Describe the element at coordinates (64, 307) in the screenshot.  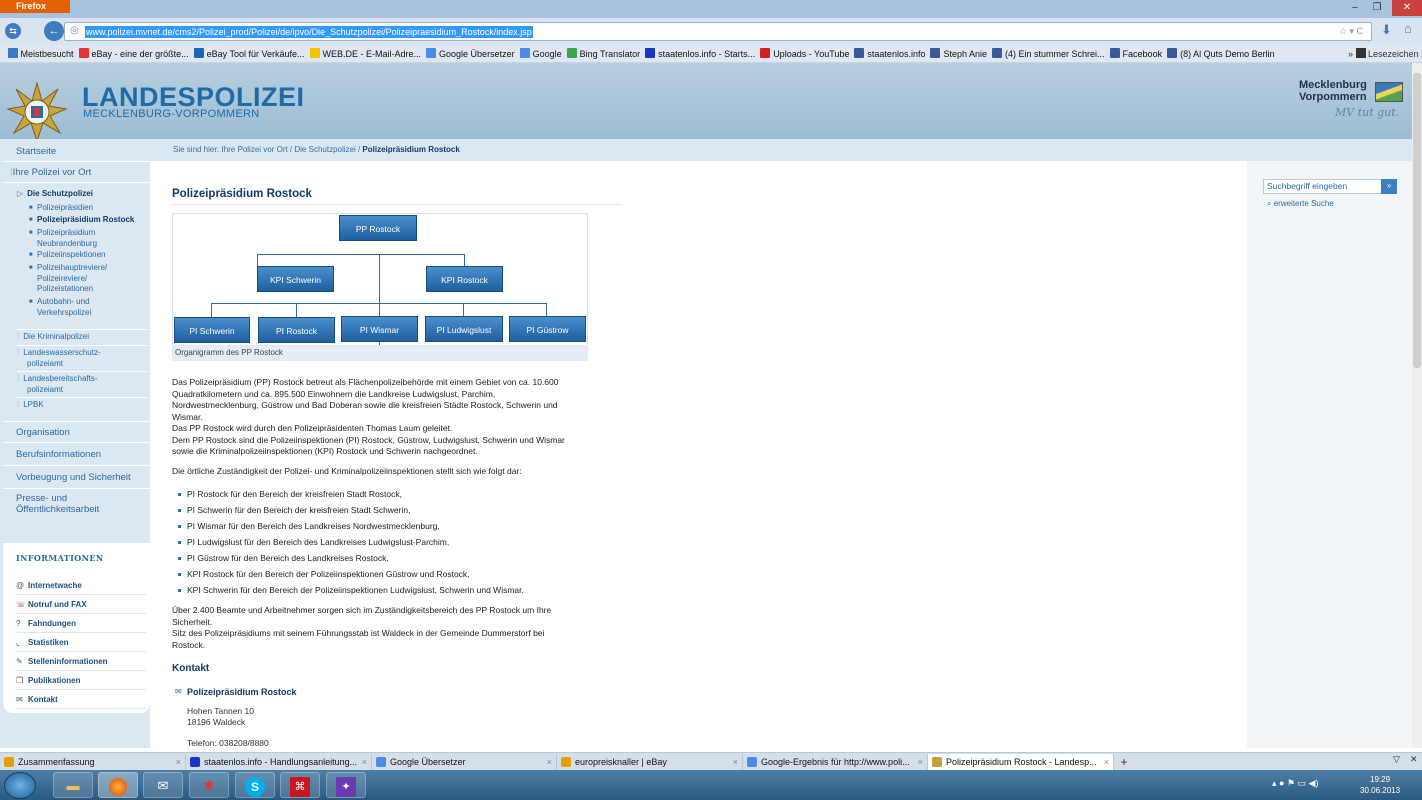
I see `nav-autobahn: Autobahn- und Verkehrspolizei` at that location.